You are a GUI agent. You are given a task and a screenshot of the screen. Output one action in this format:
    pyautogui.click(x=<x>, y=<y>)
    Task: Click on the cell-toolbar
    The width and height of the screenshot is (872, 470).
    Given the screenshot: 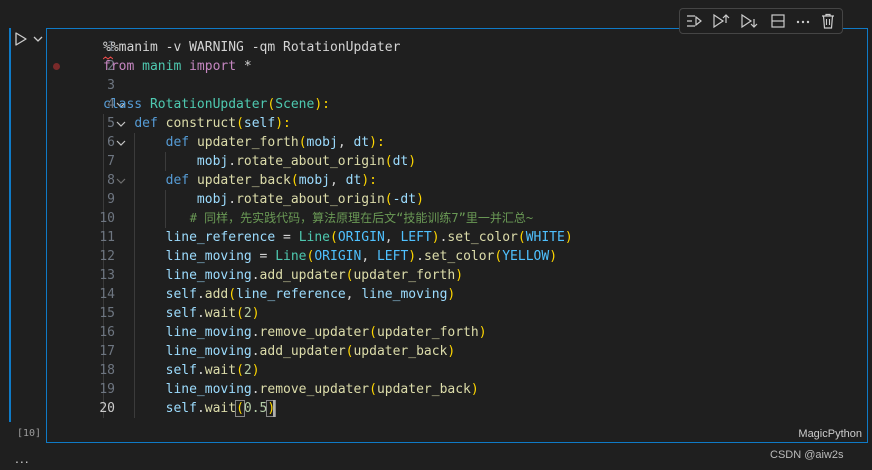 What is the action you would take?
    pyautogui.click(x=761, y=21)
    